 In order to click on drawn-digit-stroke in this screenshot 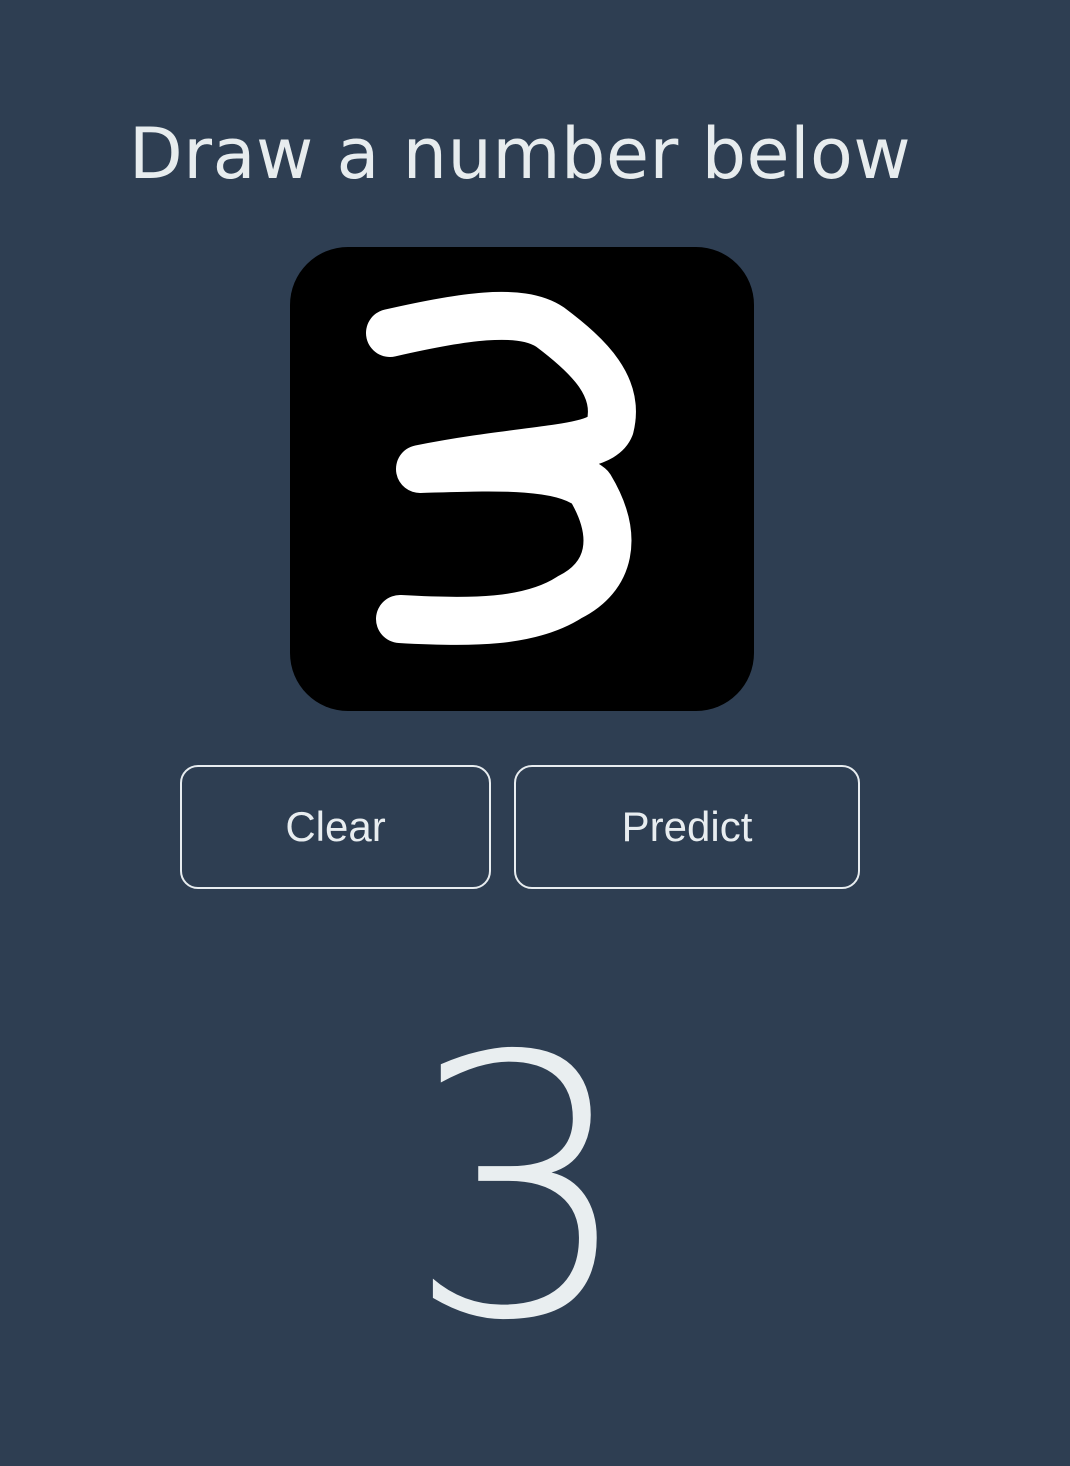, I will do `click(501, 468)`.